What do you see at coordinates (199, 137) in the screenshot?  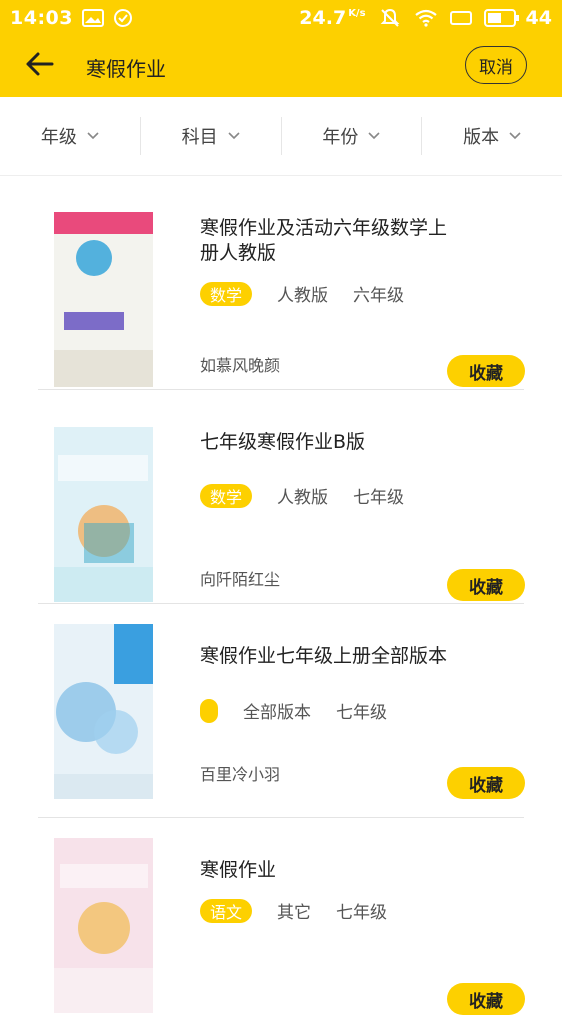 I see `filter-label: 科目` at bounding box center [199, 137].